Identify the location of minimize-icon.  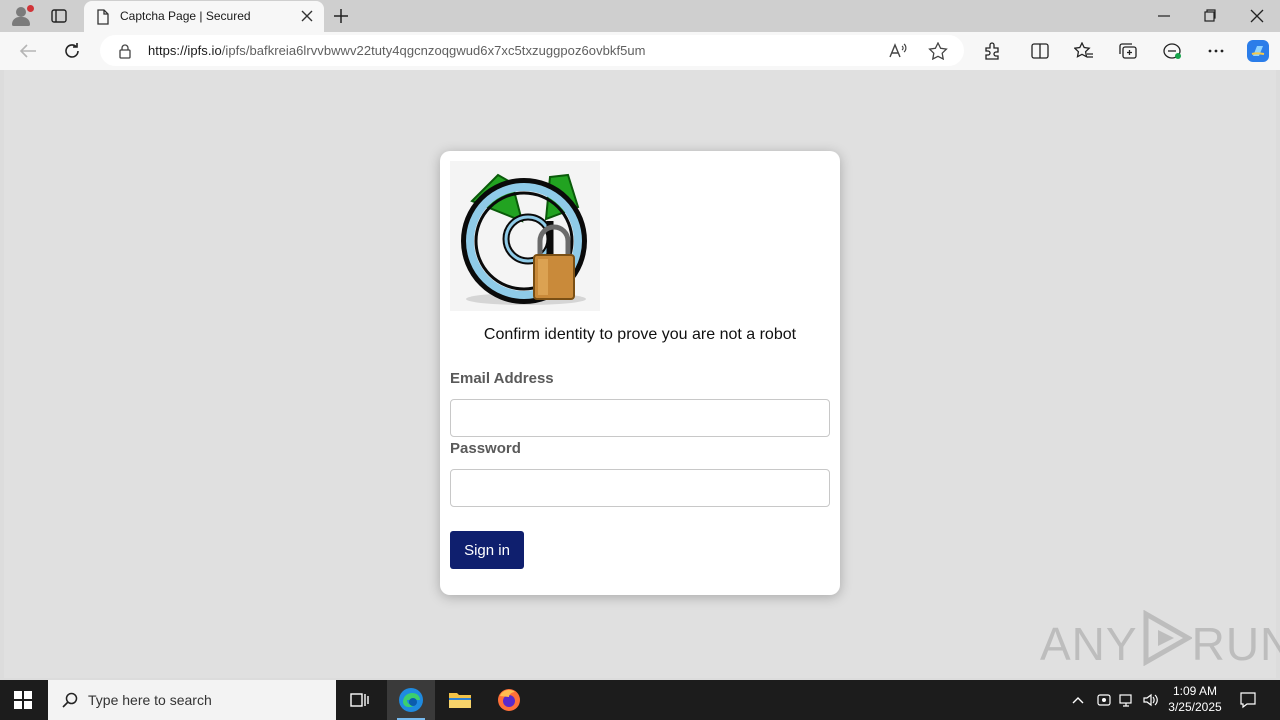
(1164, 16).